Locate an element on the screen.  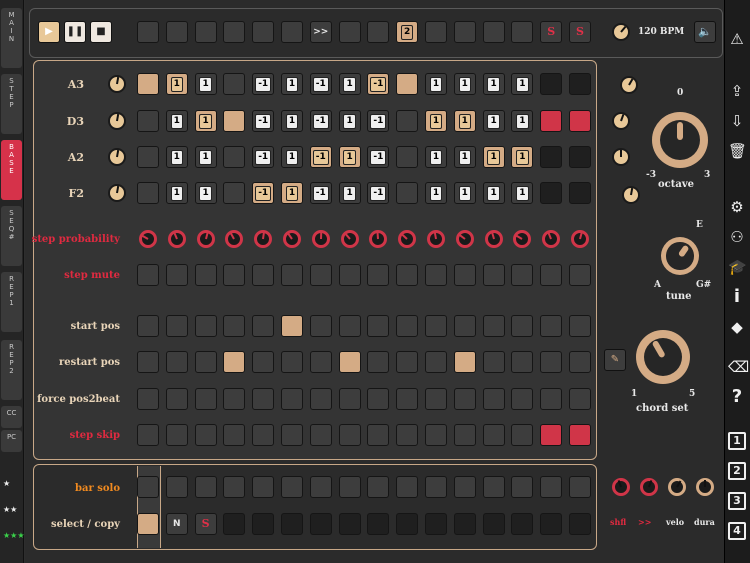
diamond-icon: ◆ is located at coordinates (737, 327).